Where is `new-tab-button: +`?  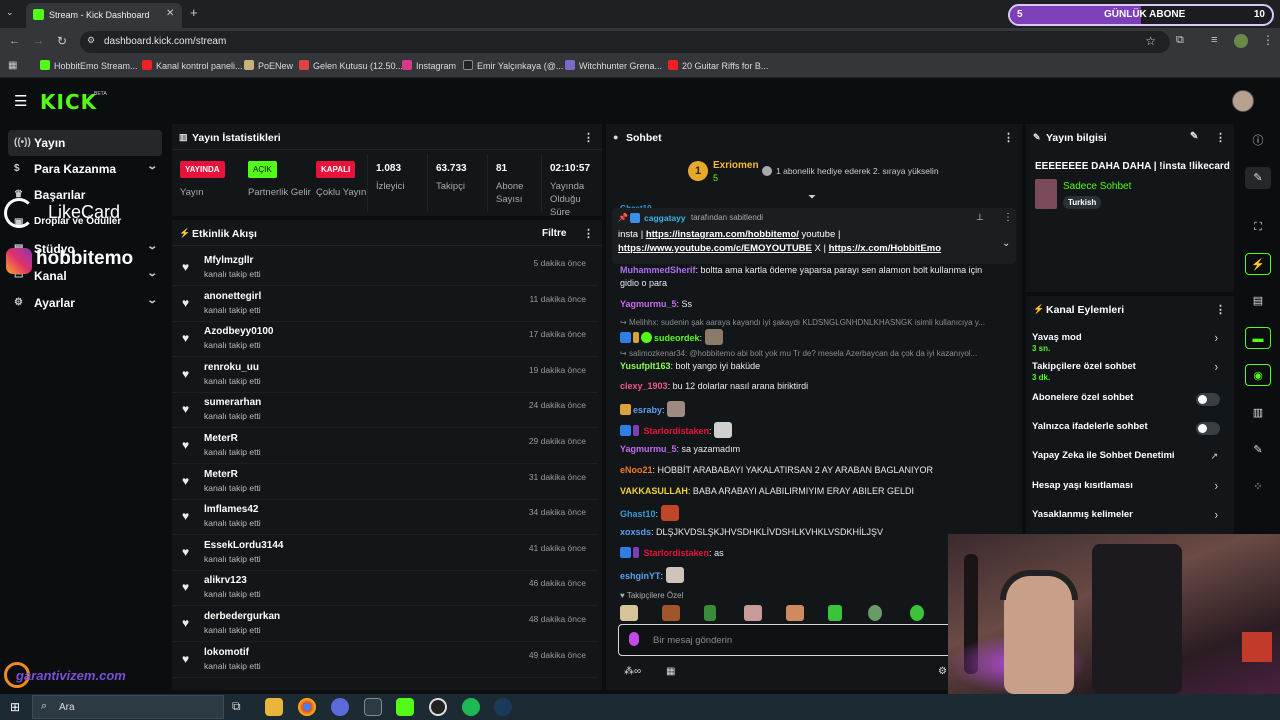 new-tab-button: + is located at coordinates (194, 12).